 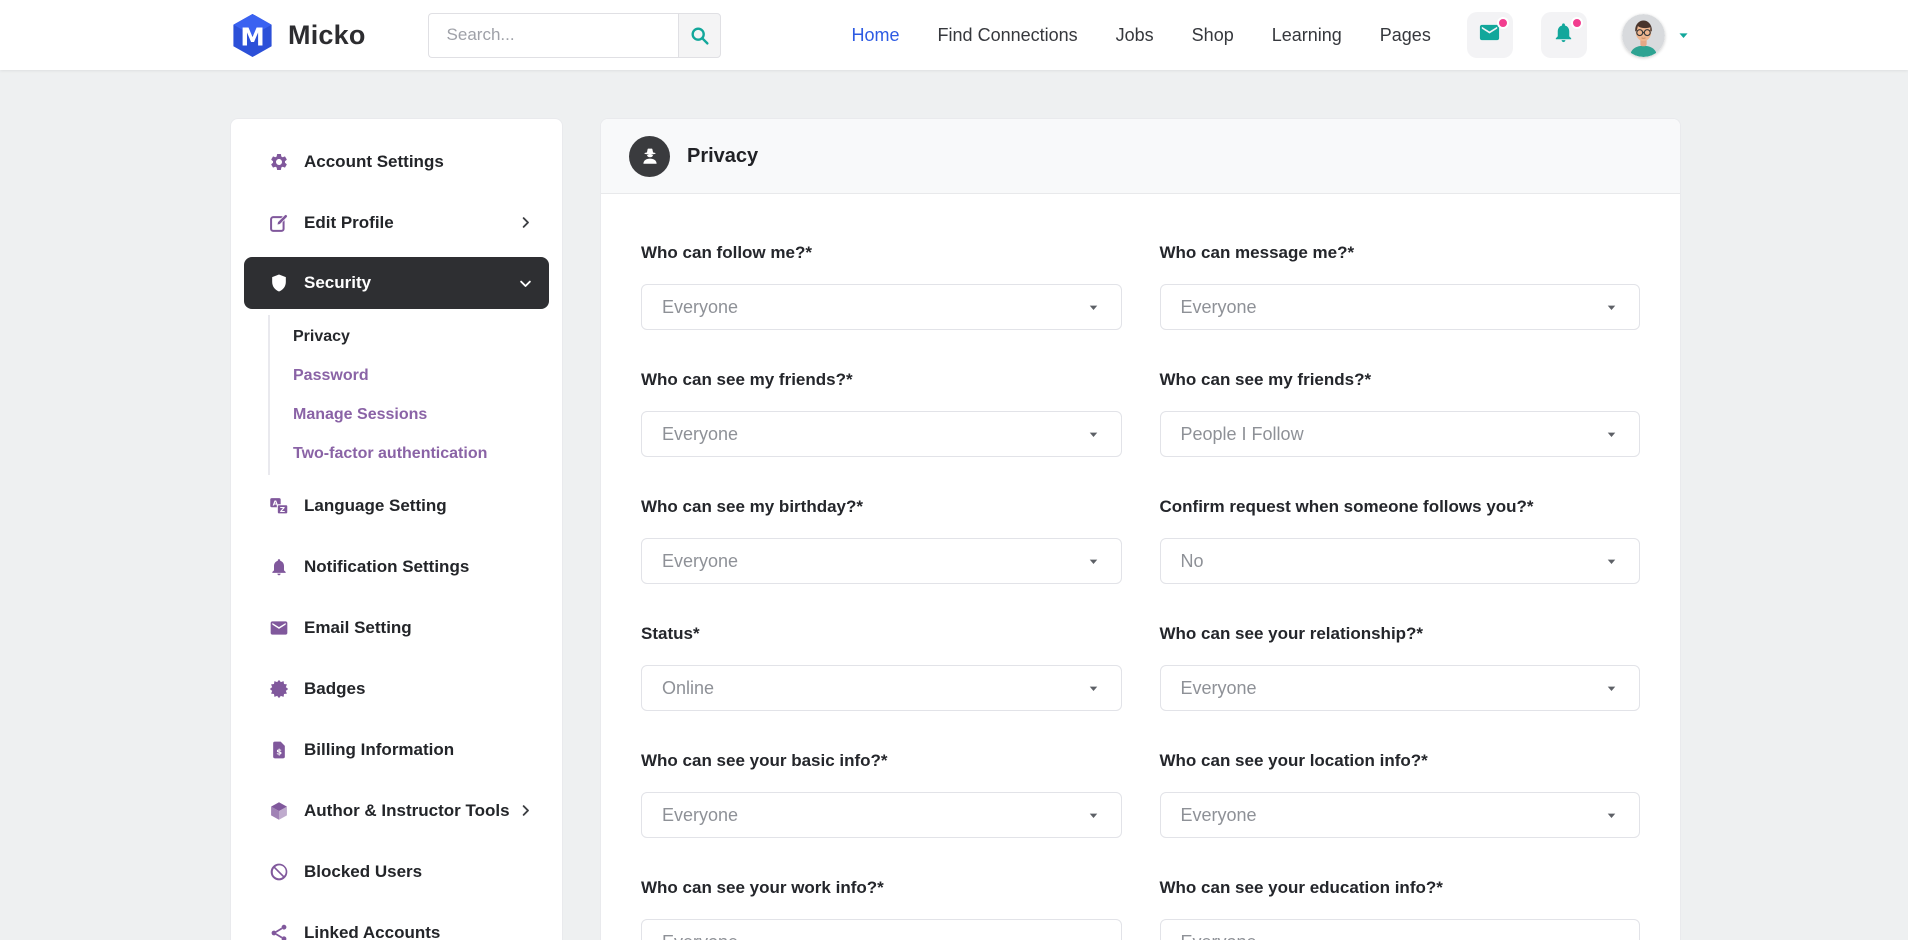 What do you see at coordinates (699, 35) in the screenshot?
I see `search-button` at bounding box center [699, 35].